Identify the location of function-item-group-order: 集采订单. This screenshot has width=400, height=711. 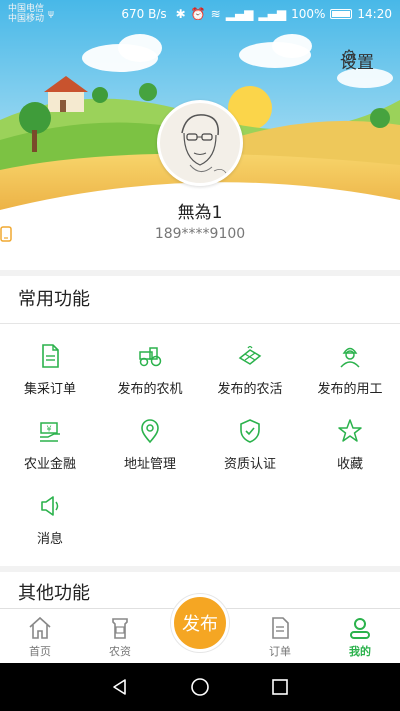
(50, 375).